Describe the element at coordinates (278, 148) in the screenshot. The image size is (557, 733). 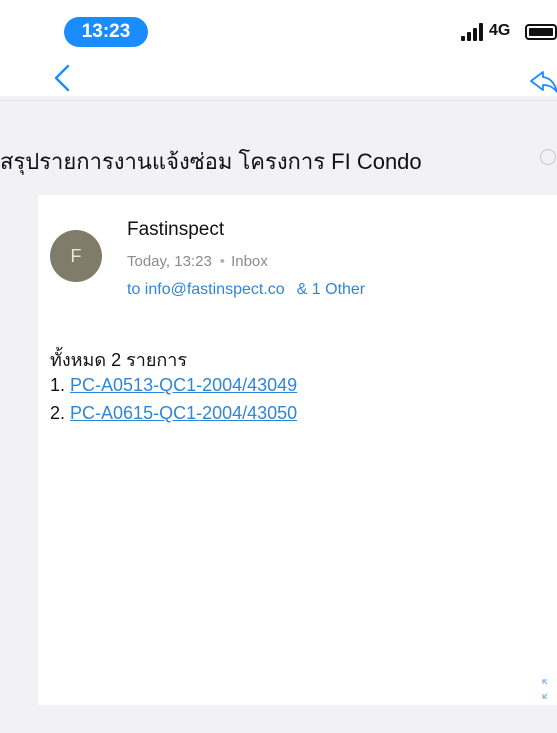
I see `subject-bar: สรุปรายการงานแจ้งซ่อม โครงการ FI Condo` at that location.